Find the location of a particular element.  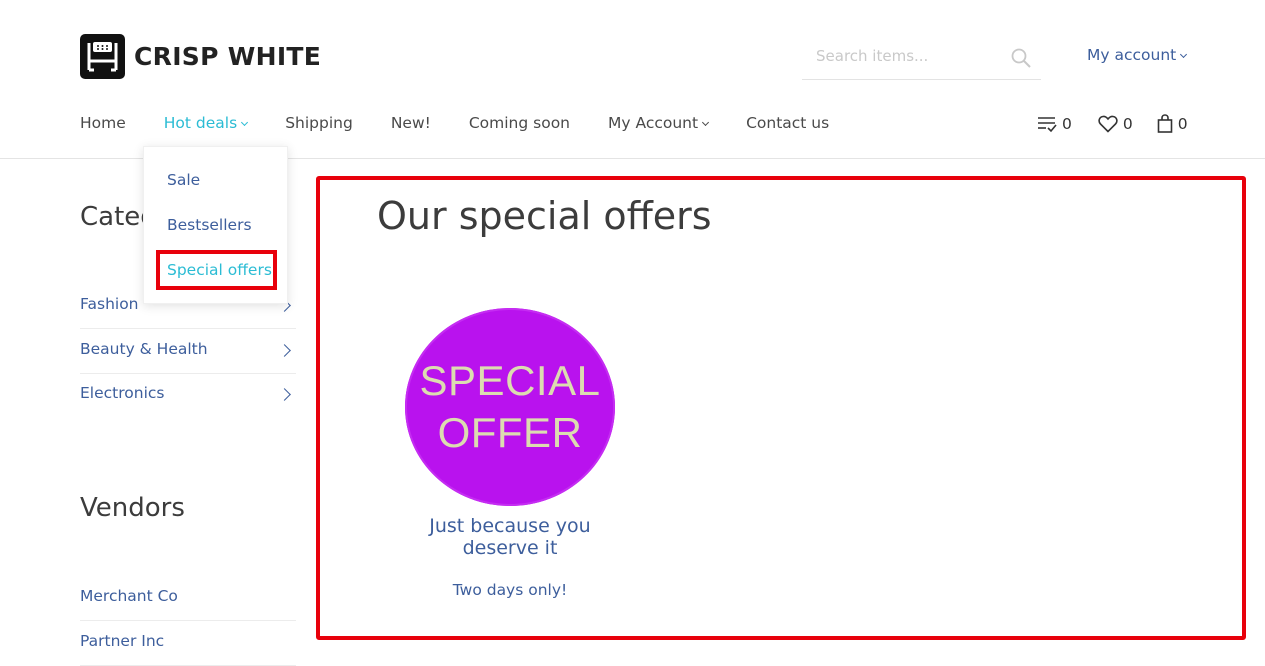

vendors-heading: Vendors is located at coordinates (132, 508).